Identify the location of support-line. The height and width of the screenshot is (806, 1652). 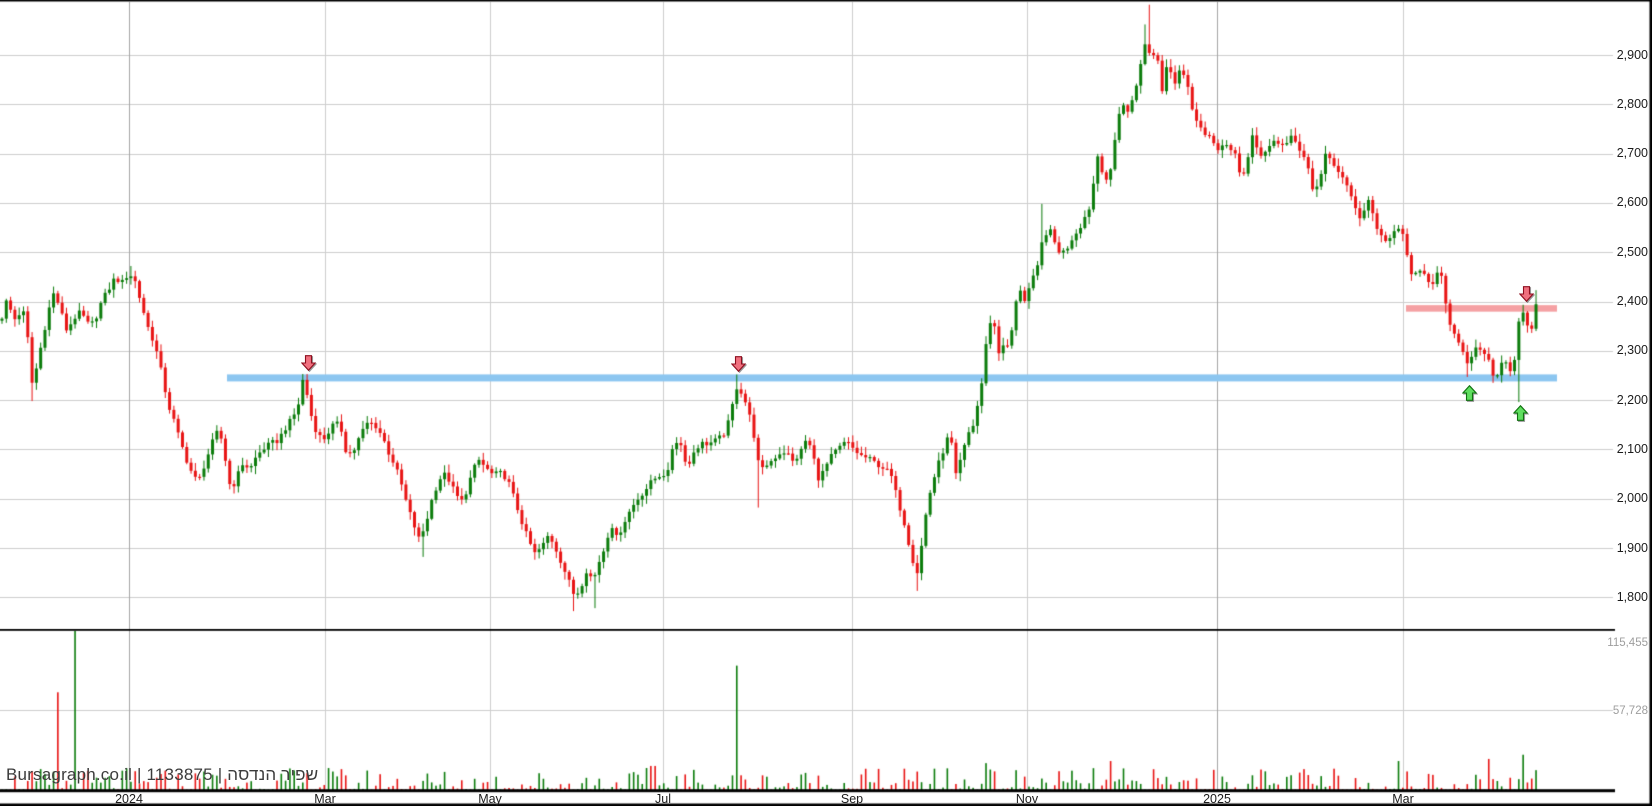
(892, 377).